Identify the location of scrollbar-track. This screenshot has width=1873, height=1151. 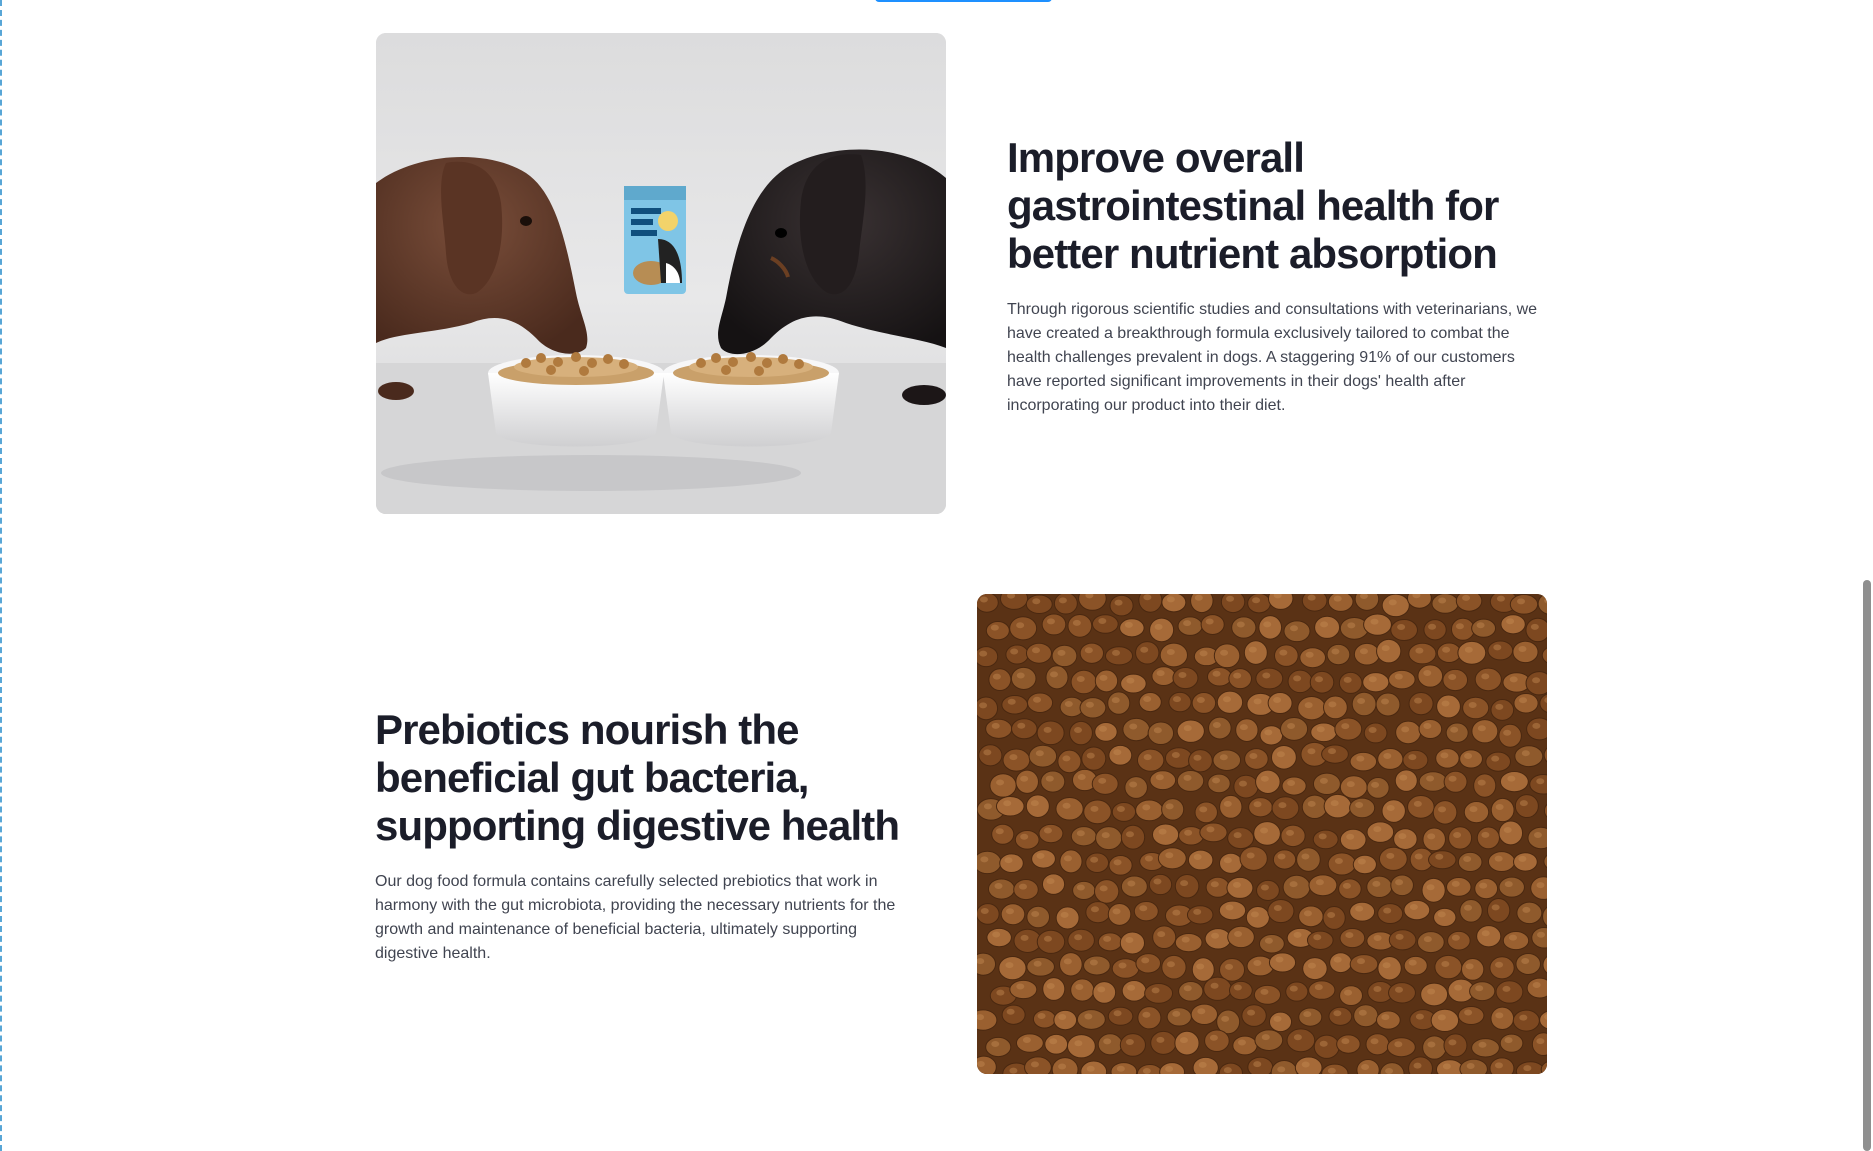
(1867, 575).